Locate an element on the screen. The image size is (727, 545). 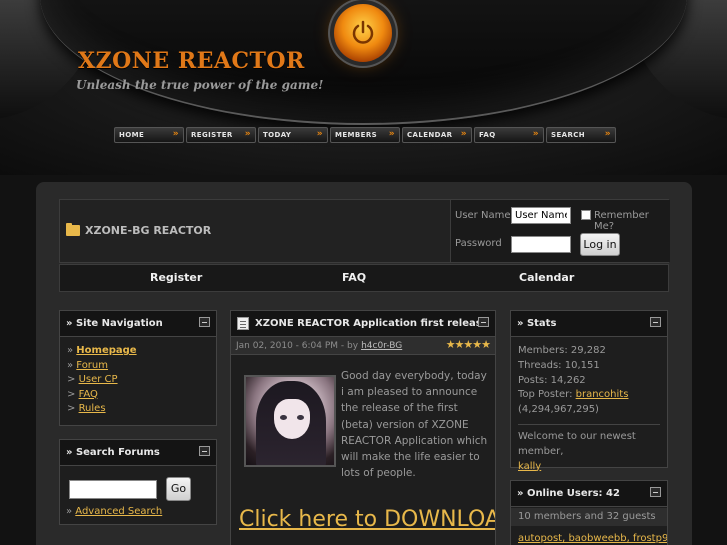
secondary-navigation: Register FAQ Calendar is located at coordinates (364, 278).